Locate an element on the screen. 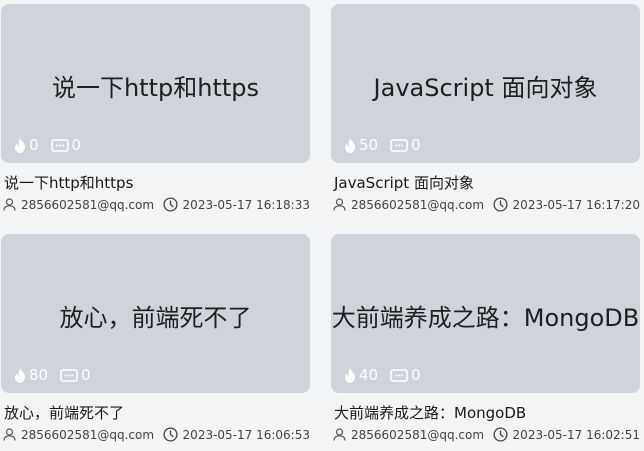 The image size is (644, 451). article-time: 2023-05-17 16:17:20 is located at coordinates (566, 204).